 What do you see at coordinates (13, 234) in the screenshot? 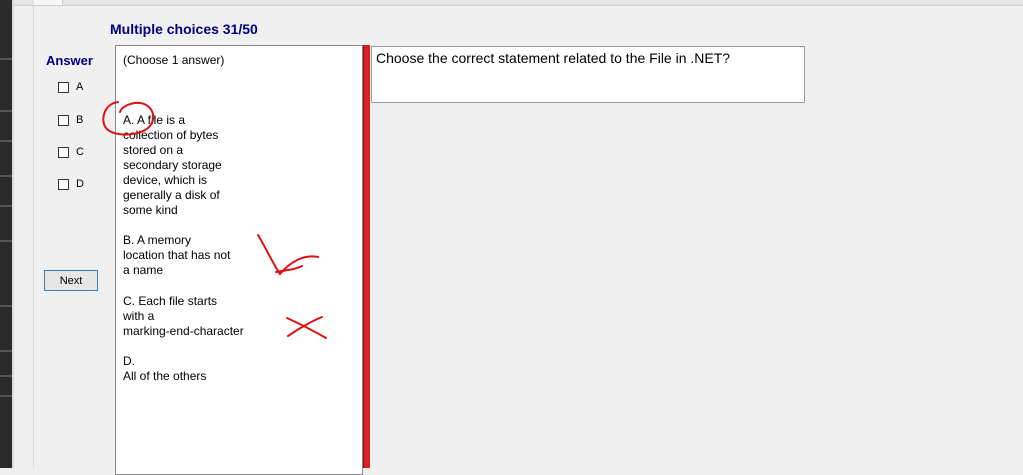
I see `window-edge` at bounding box center [13, 234].